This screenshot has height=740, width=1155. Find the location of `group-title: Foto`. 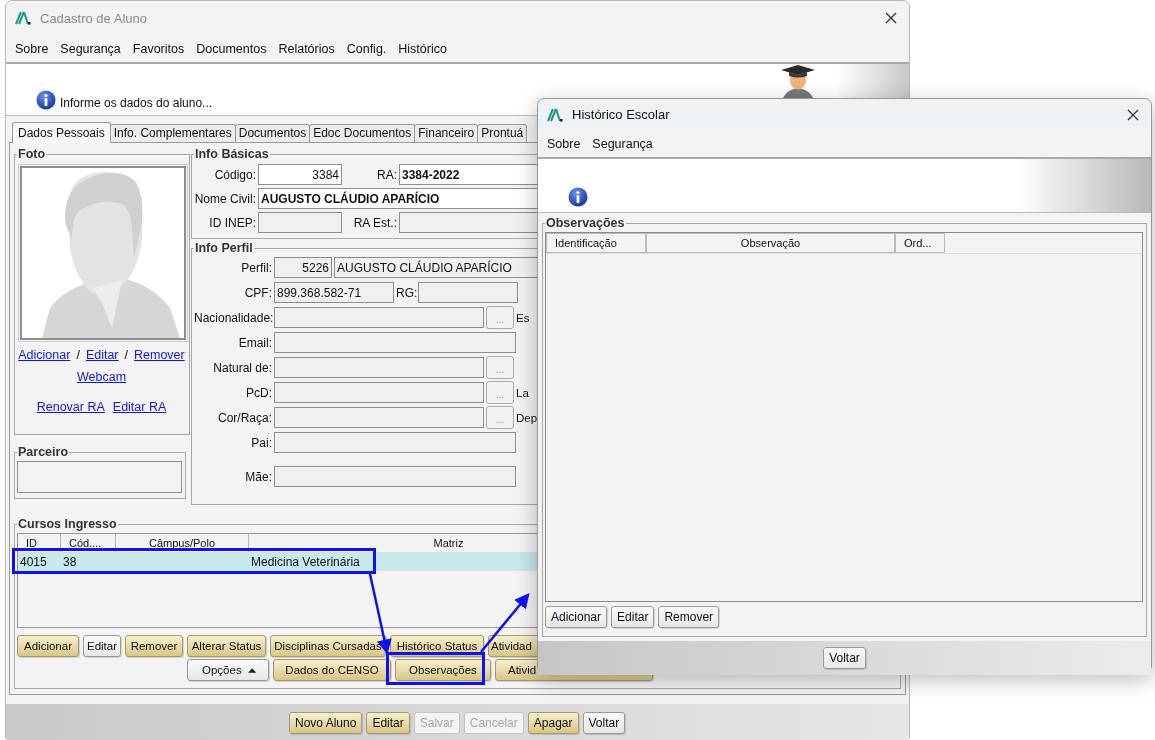

group-title: Foto is located at coordinates (32, 154).